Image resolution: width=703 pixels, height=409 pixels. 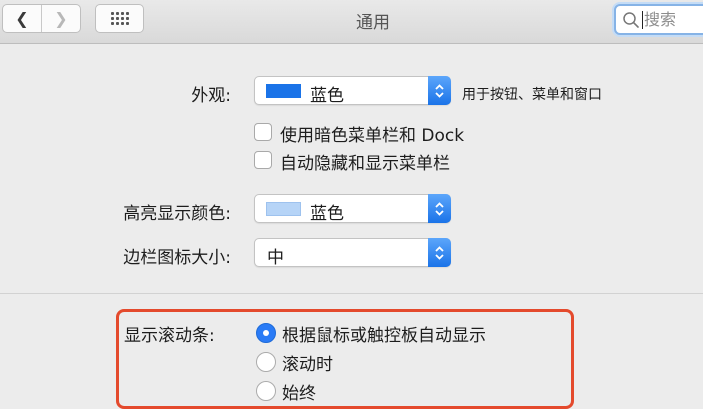 I want to click on scrollbars-auto-radio, so click(x=266, y=333).